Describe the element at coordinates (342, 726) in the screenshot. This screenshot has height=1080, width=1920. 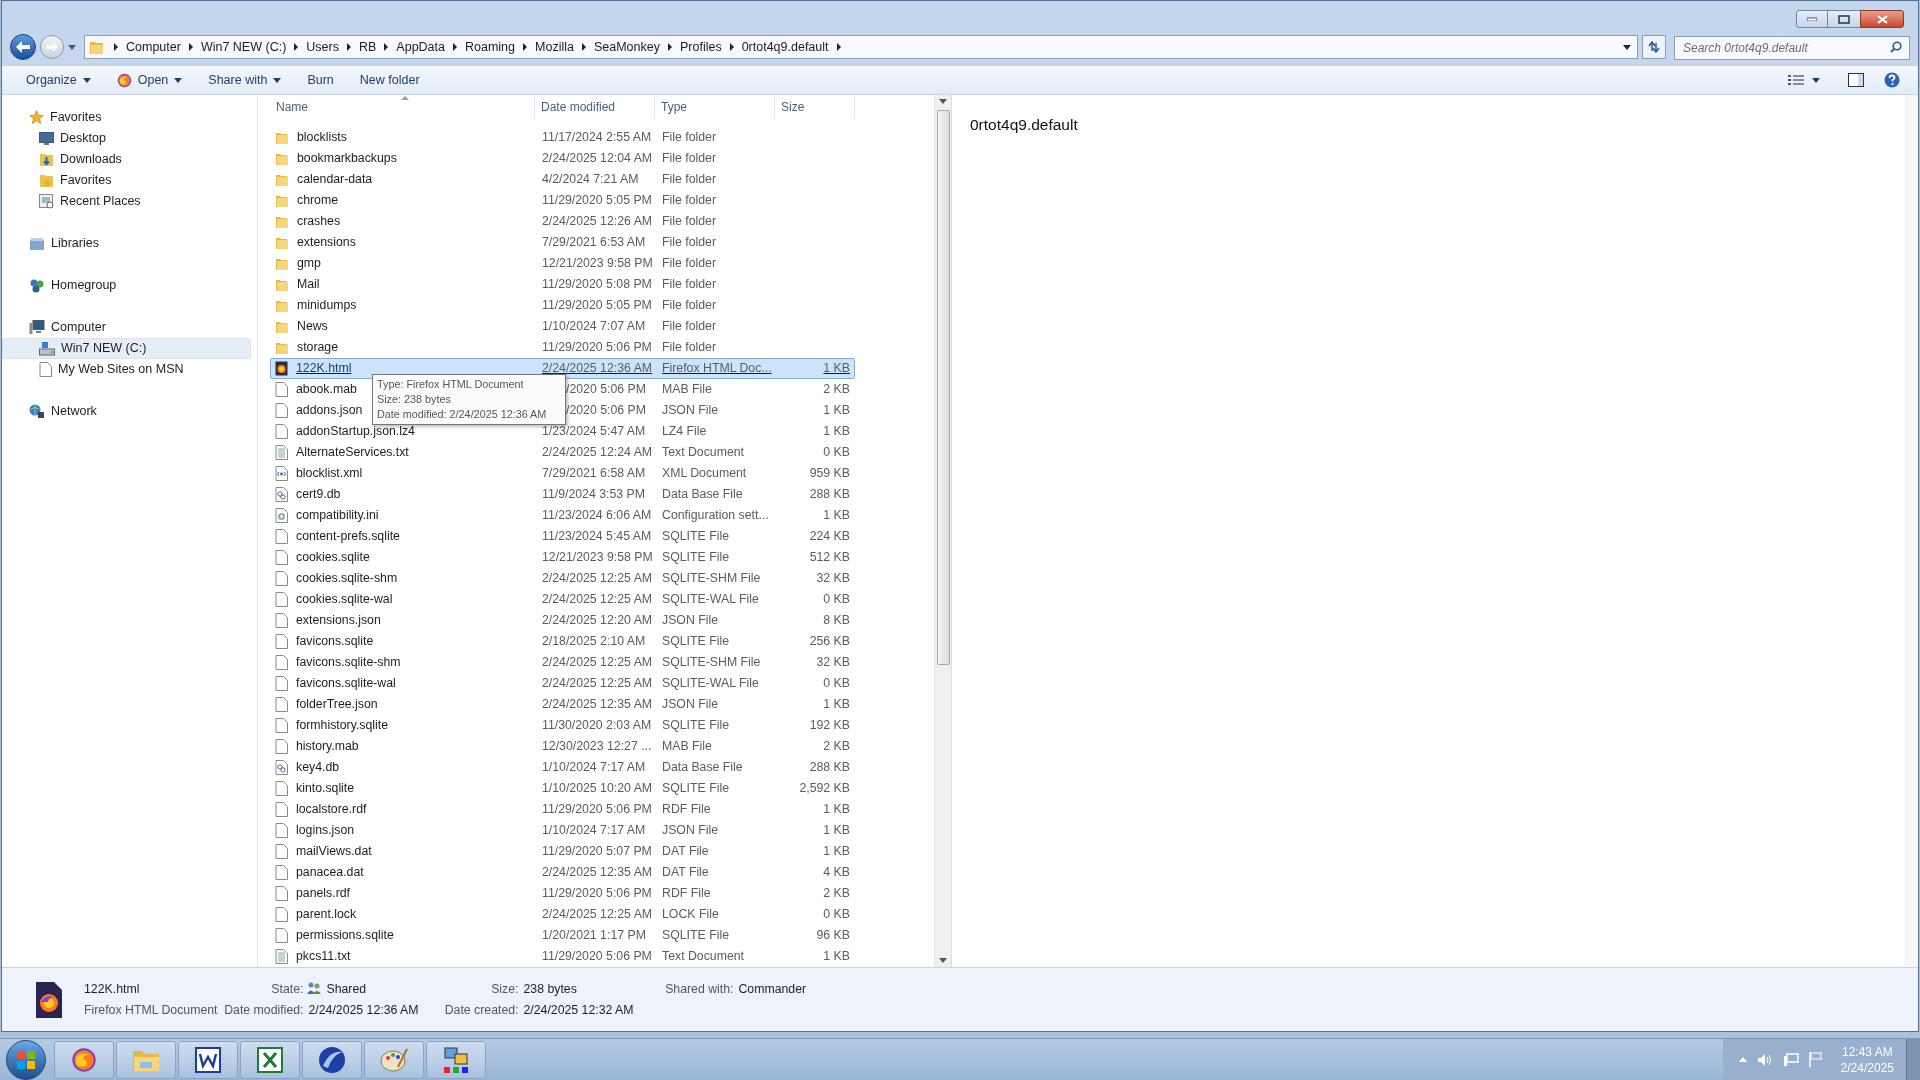
I see `file-name: formhistory.sqlite` at that location.